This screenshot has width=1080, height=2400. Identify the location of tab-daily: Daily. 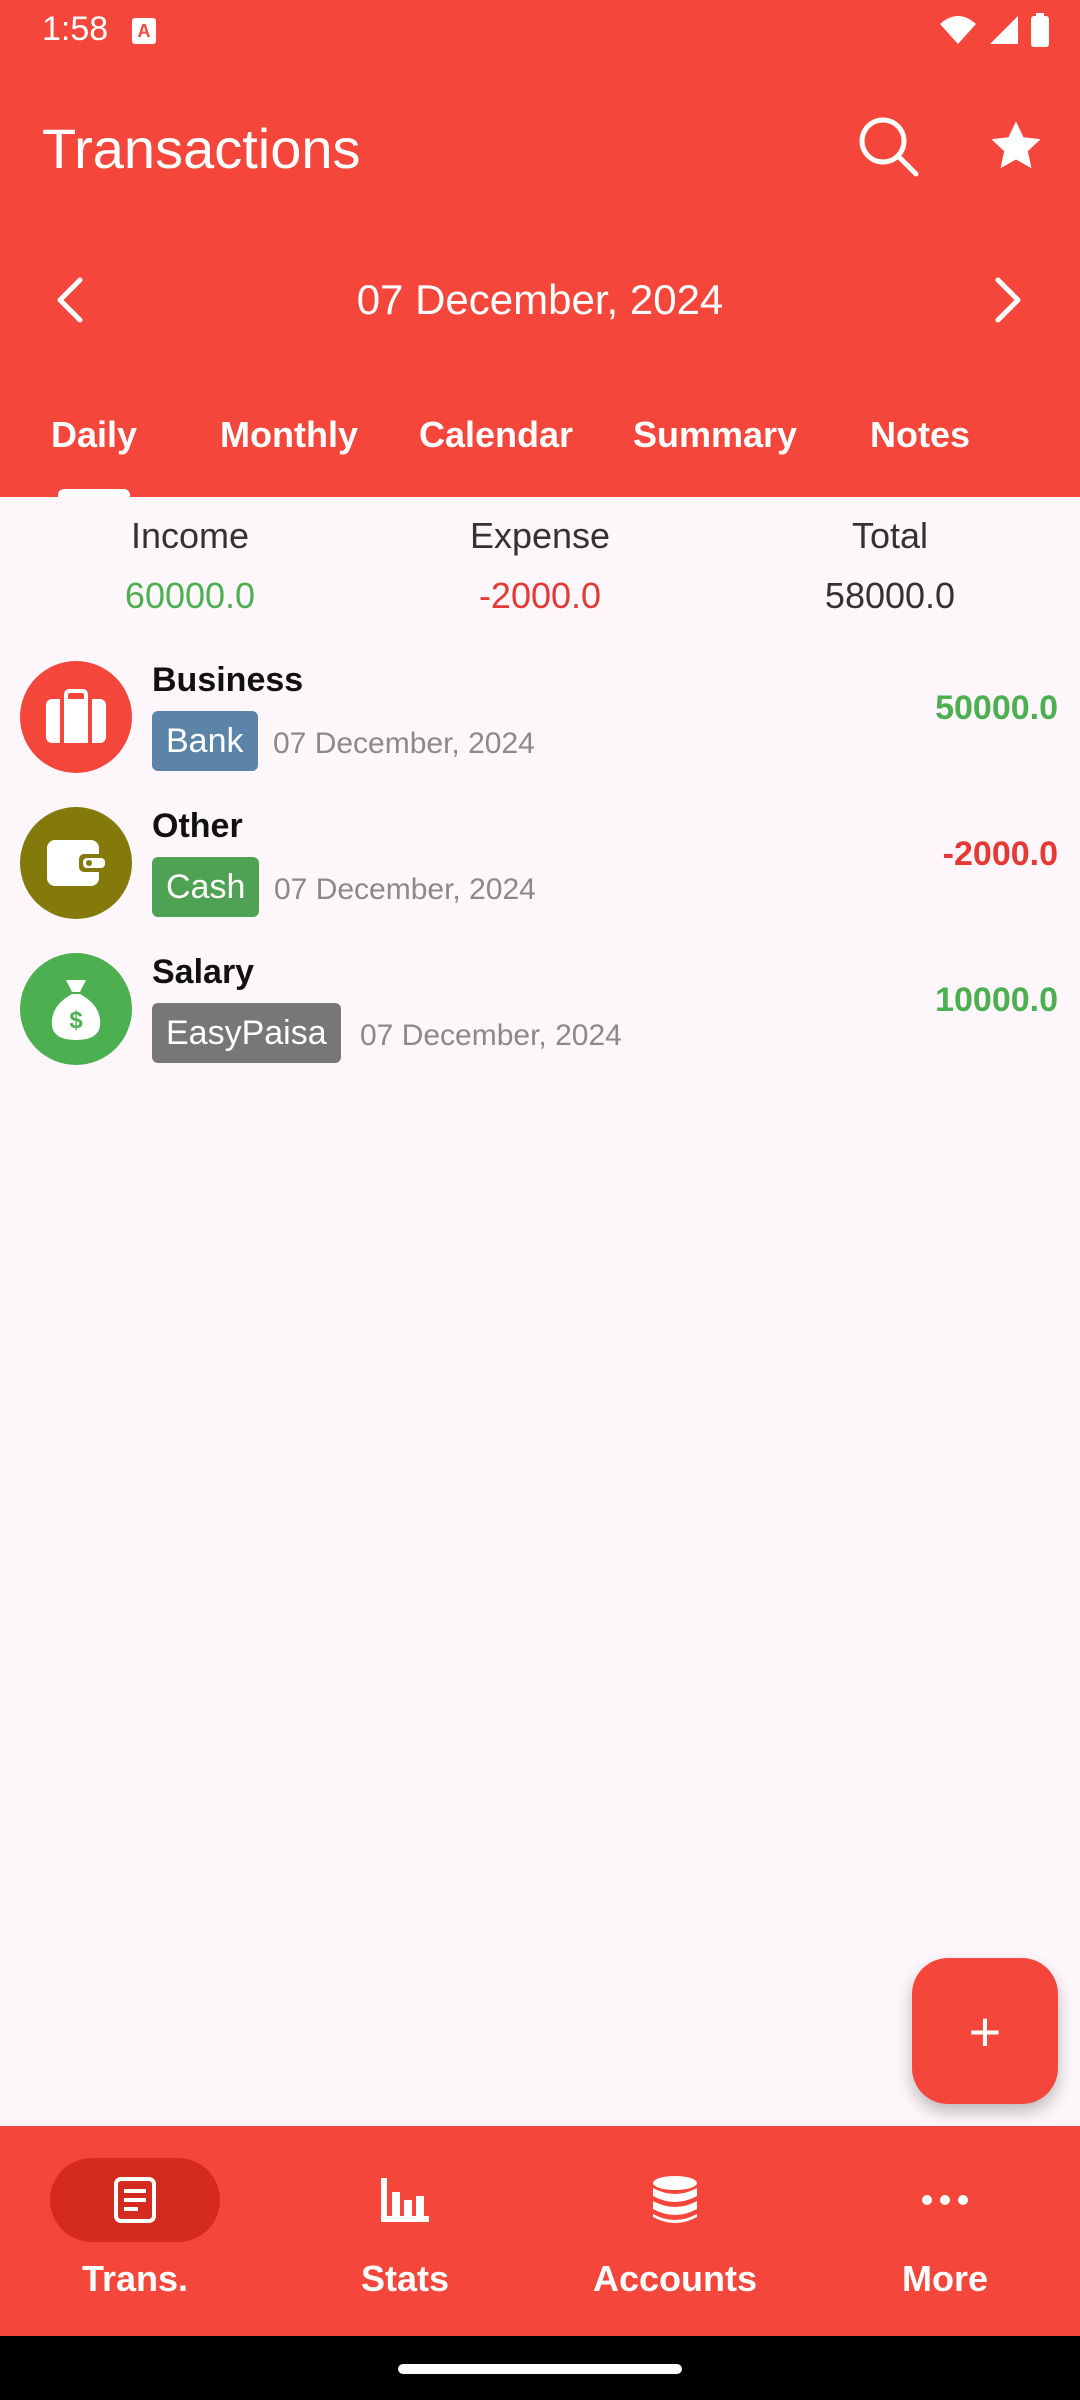
(94, 448).